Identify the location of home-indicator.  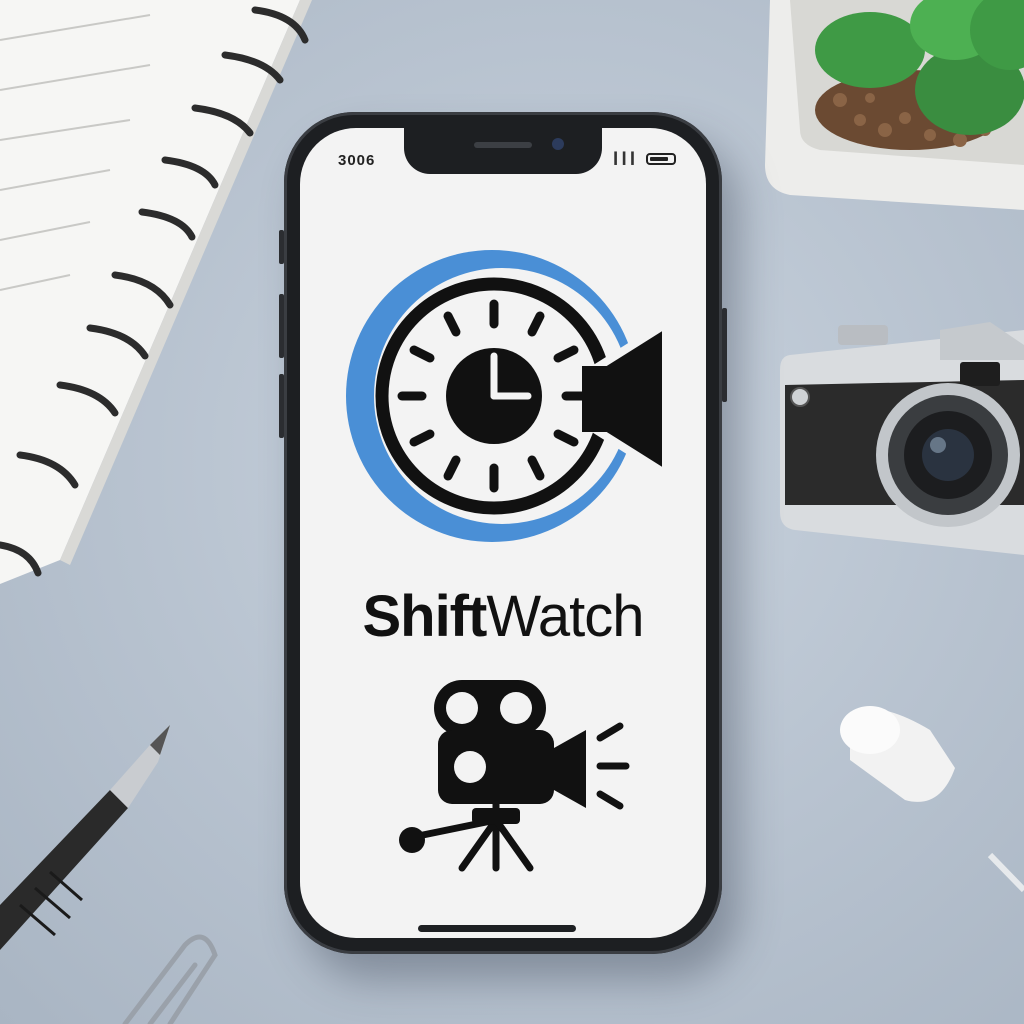
(497, 928).